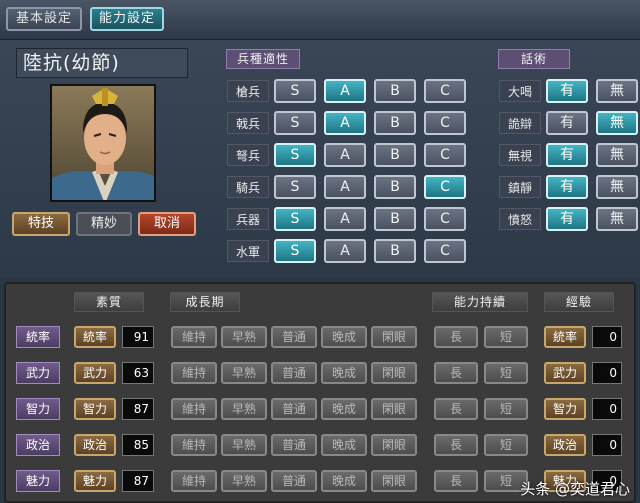 This screenshot has height=503, width=640. Describe the element at coordinates (248, 219) in the screenshot. I see `aptitude-label: 兵器` at that location.